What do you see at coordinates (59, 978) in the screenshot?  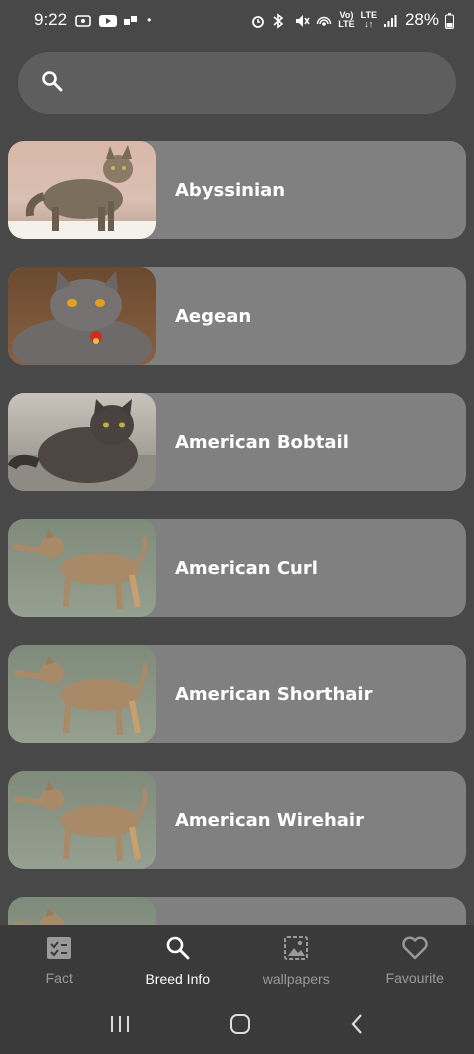 I see `nav-label: Fact` at bounding box center [59, 978].